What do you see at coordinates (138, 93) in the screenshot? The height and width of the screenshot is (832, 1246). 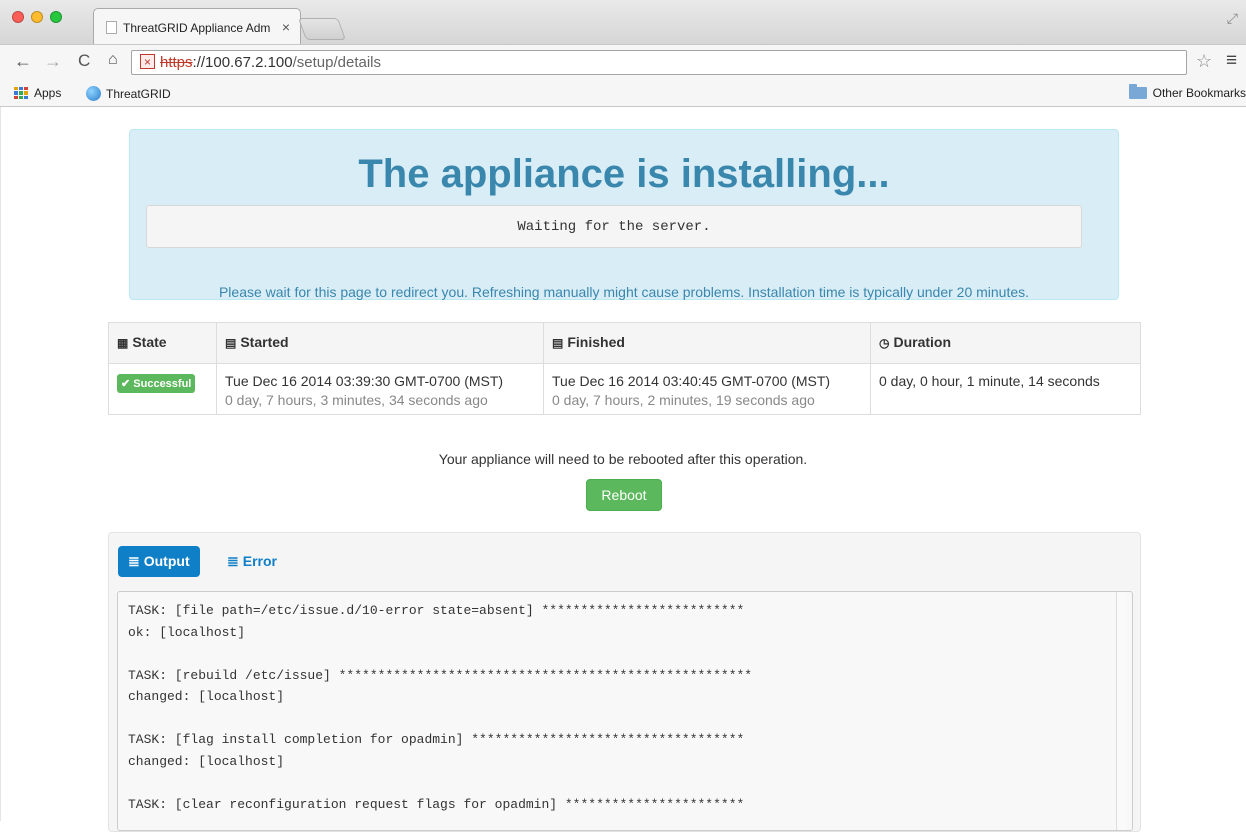 I see `bookmark-threatgrid-label: ThreatGRID` at bounding box center [138, 93].